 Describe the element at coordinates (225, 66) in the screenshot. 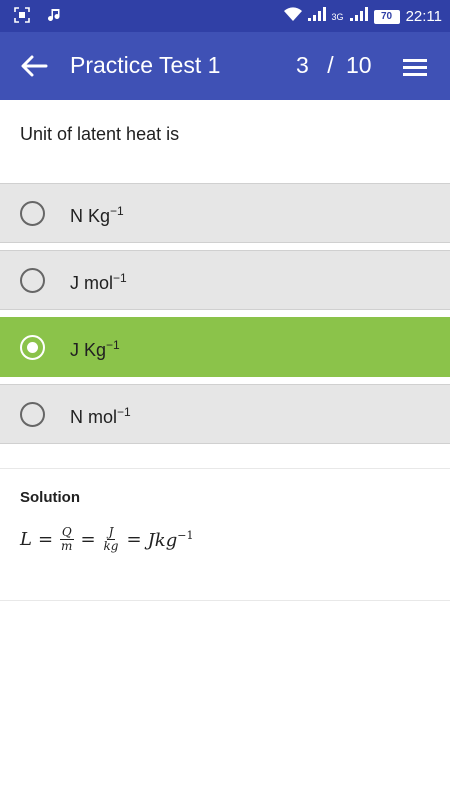

I see `app-bar: Practice Test 1 3 / 10` at that location.